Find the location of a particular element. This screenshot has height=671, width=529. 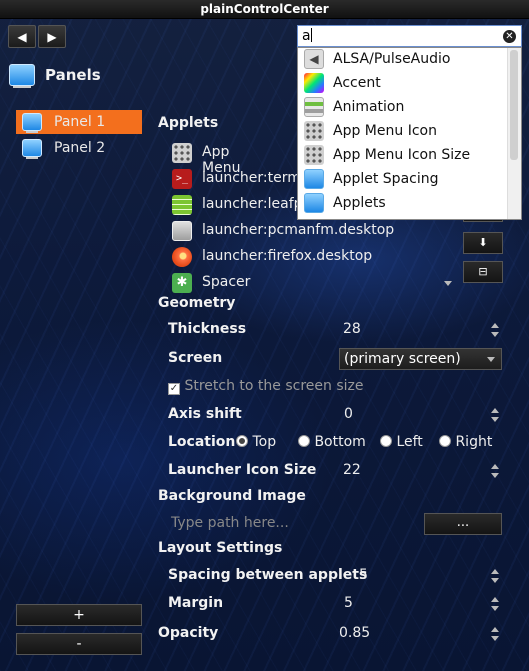

forward-button: ▶ is located at coordinates (52, 36).